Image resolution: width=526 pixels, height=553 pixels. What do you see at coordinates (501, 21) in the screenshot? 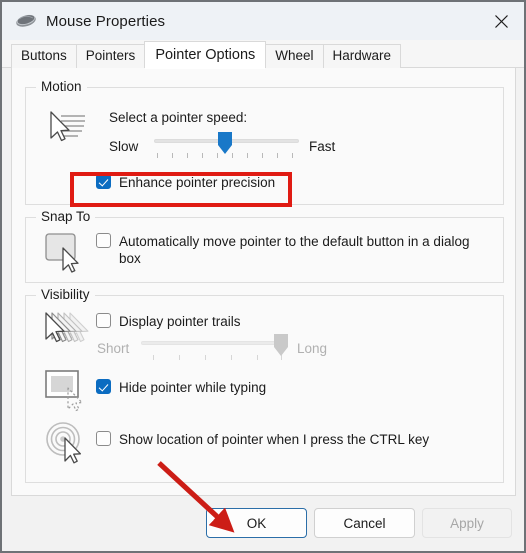
I see `close-icon` at bounding box center [501, 21].